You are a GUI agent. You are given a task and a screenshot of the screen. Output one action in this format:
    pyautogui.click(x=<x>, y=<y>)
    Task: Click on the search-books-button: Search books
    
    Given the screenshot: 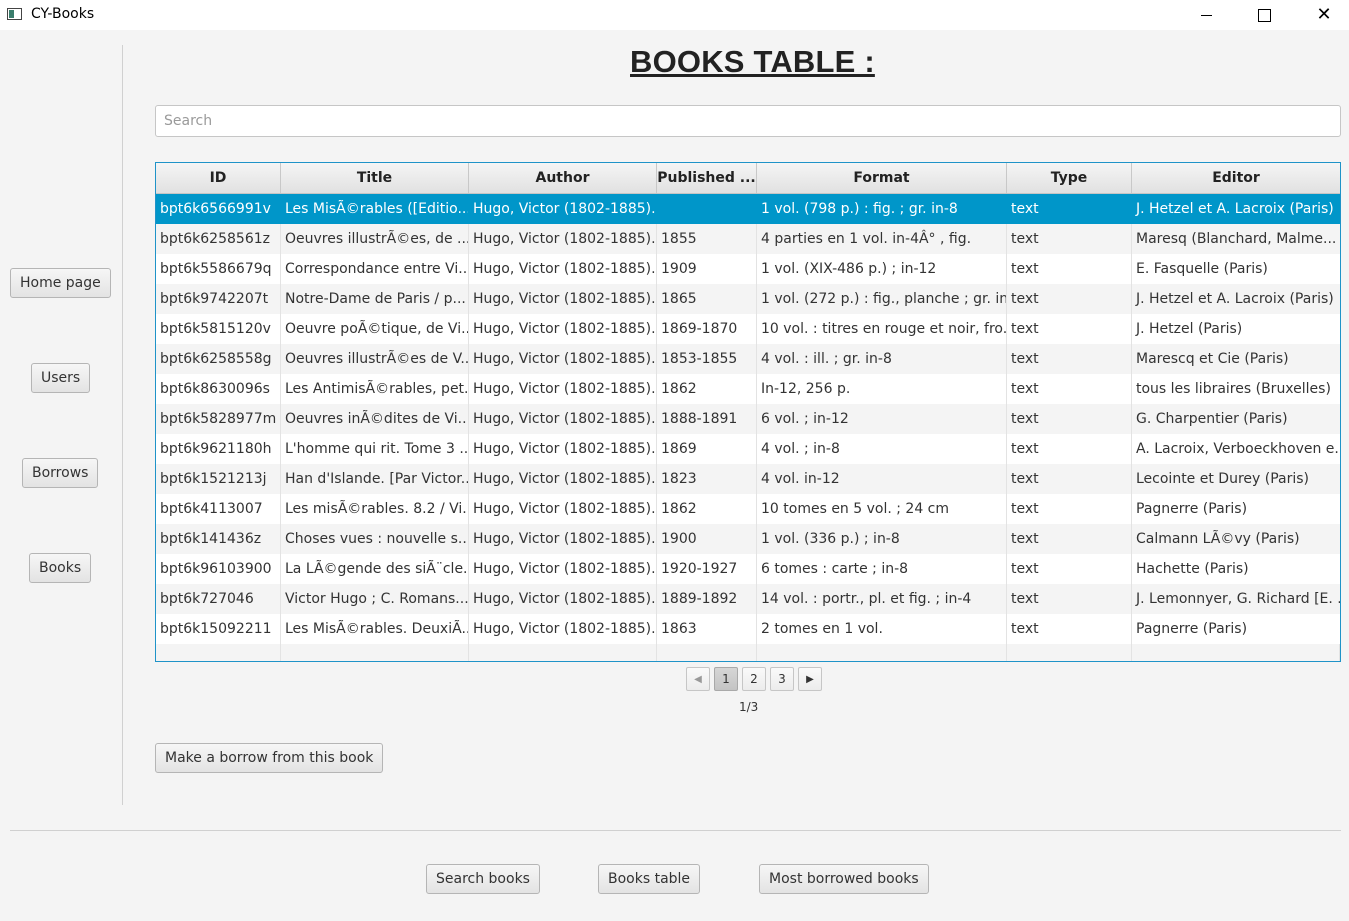 What is the action you would take?
    pyautogui.click(x=483, y=879)
    